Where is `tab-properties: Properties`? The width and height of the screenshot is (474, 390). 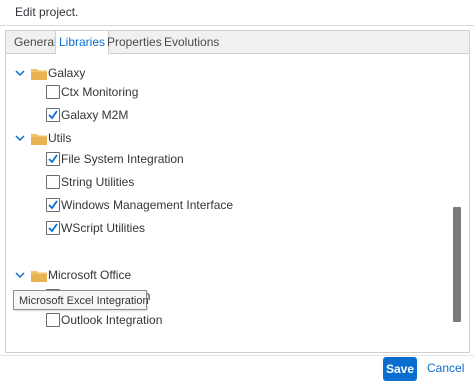
tab-properties: Properties is located at coordinates (134, 42).